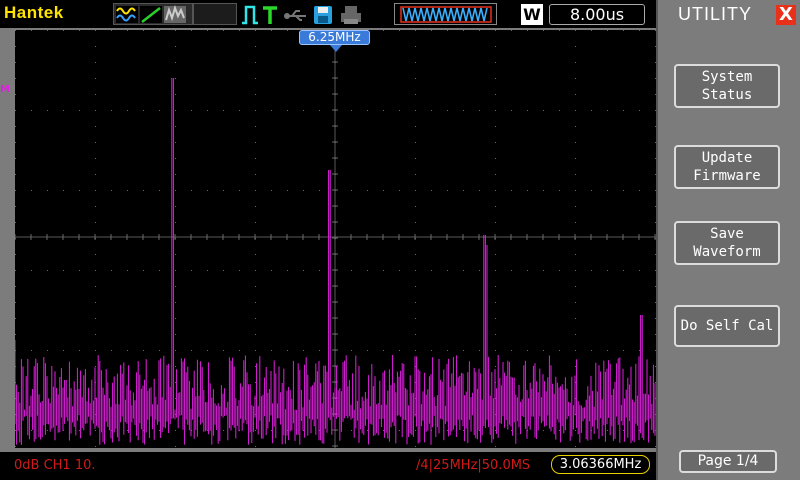 The height and width of the screenshot is (480, 800). I want to click on waveform-window-icon, so click(445, 14).